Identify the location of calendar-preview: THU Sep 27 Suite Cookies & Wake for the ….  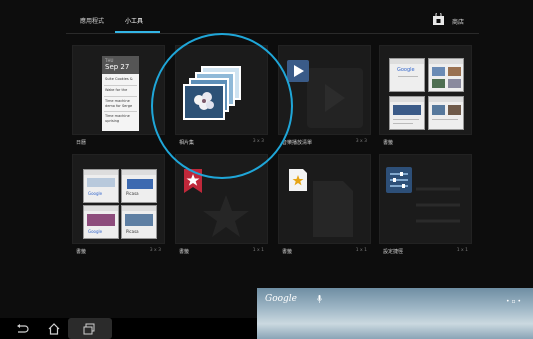
(120, 93).